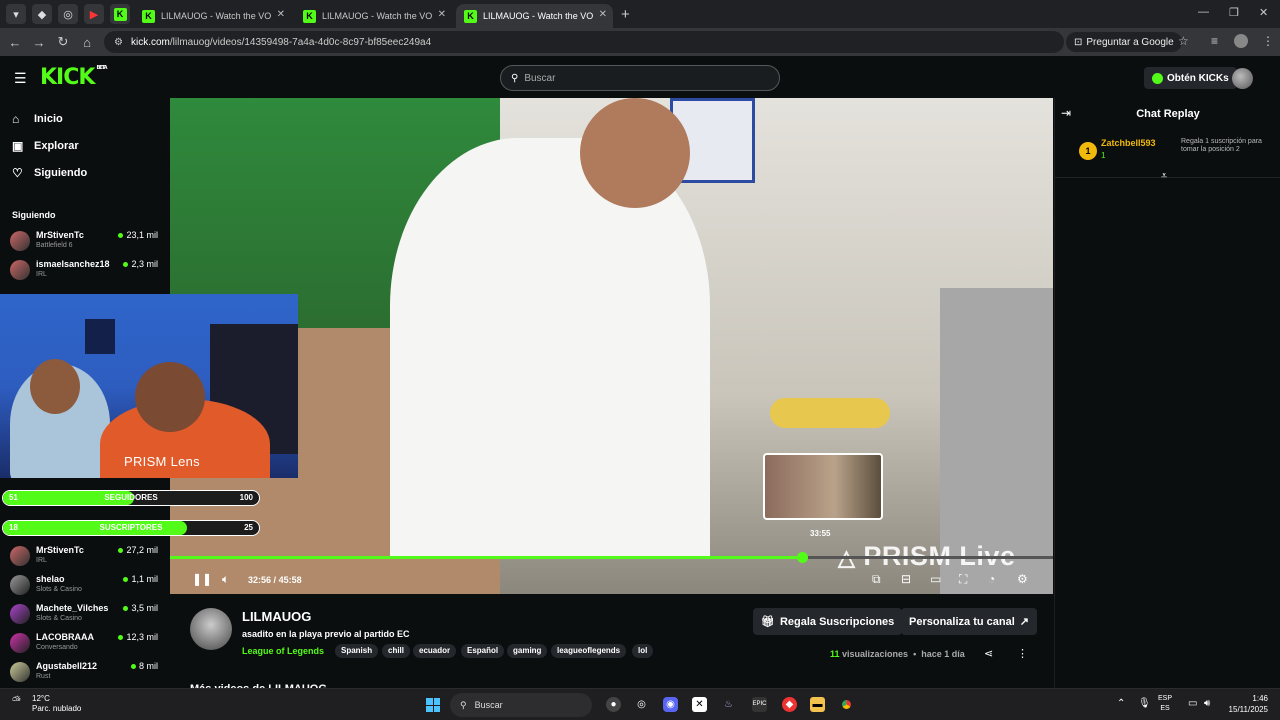 This screenshot has width=1280, height=720. Describe the element at coordinates (1192, 703) in the screenshot. I see `network-icon: ▭` at that location.